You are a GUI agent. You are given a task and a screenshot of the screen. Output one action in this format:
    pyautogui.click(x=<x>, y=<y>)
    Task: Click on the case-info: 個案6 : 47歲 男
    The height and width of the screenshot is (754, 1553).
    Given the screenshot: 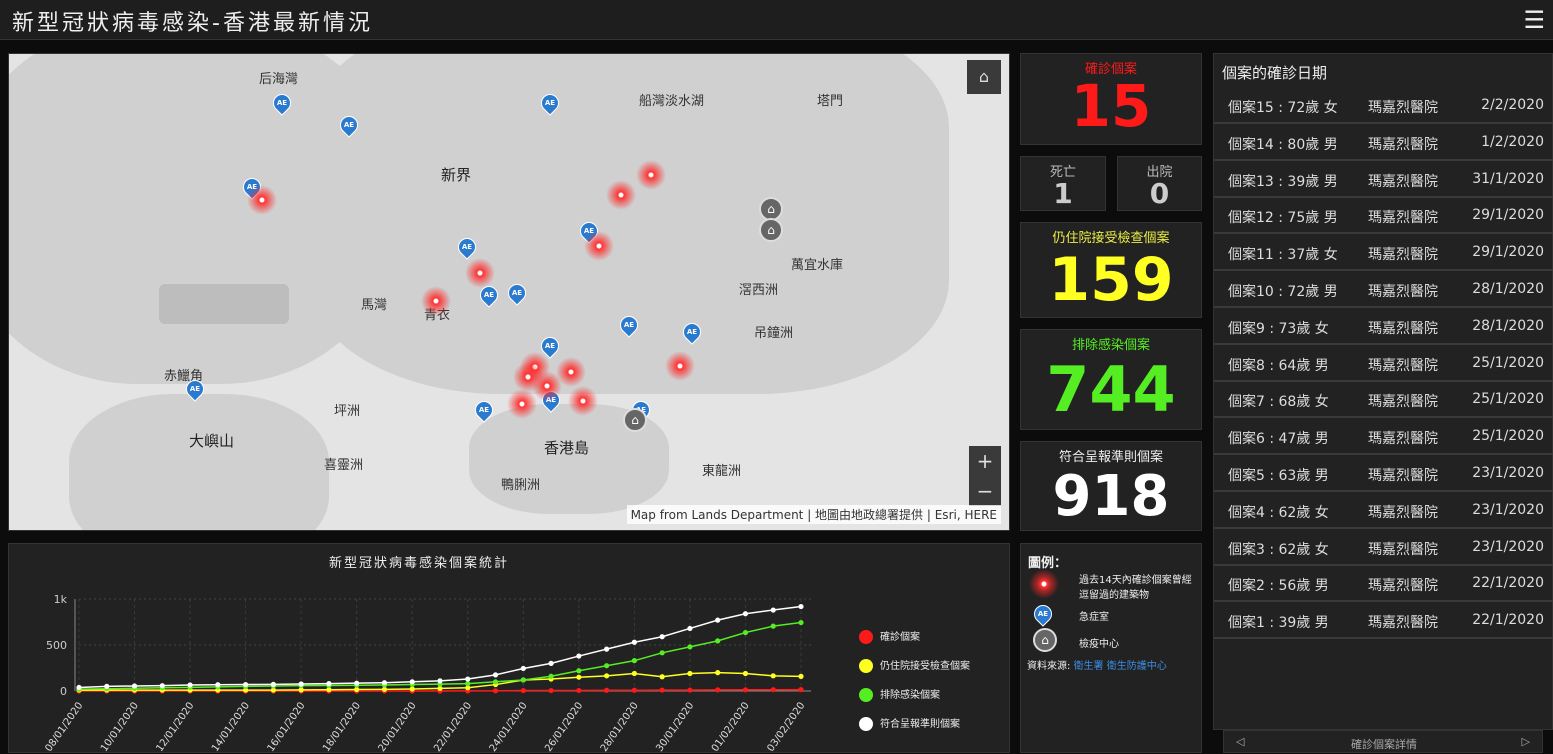 What is the action you would take?
    pyautogui.click(x=1278, y=439)
    